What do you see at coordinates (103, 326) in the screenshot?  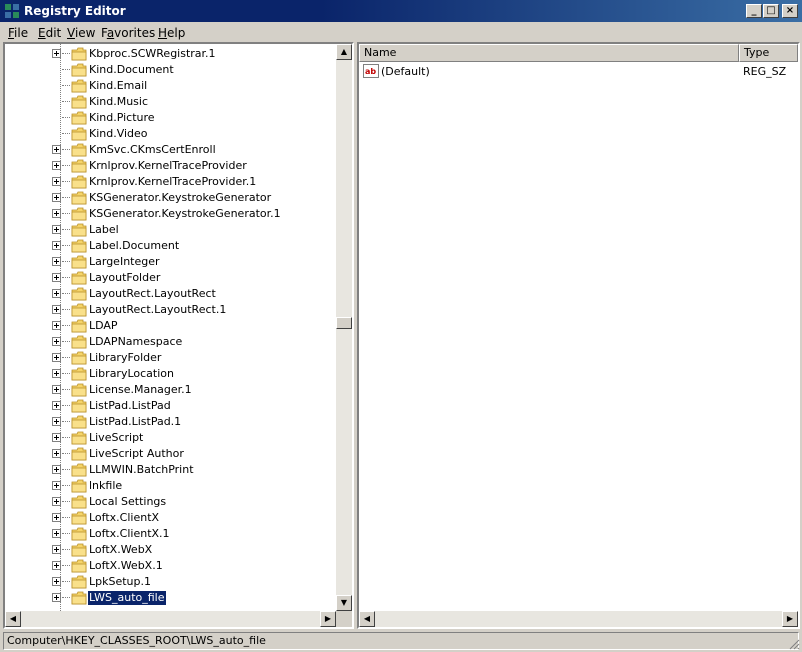 I see `tree-item-label: LDAP` at bounding box center [103, 326].